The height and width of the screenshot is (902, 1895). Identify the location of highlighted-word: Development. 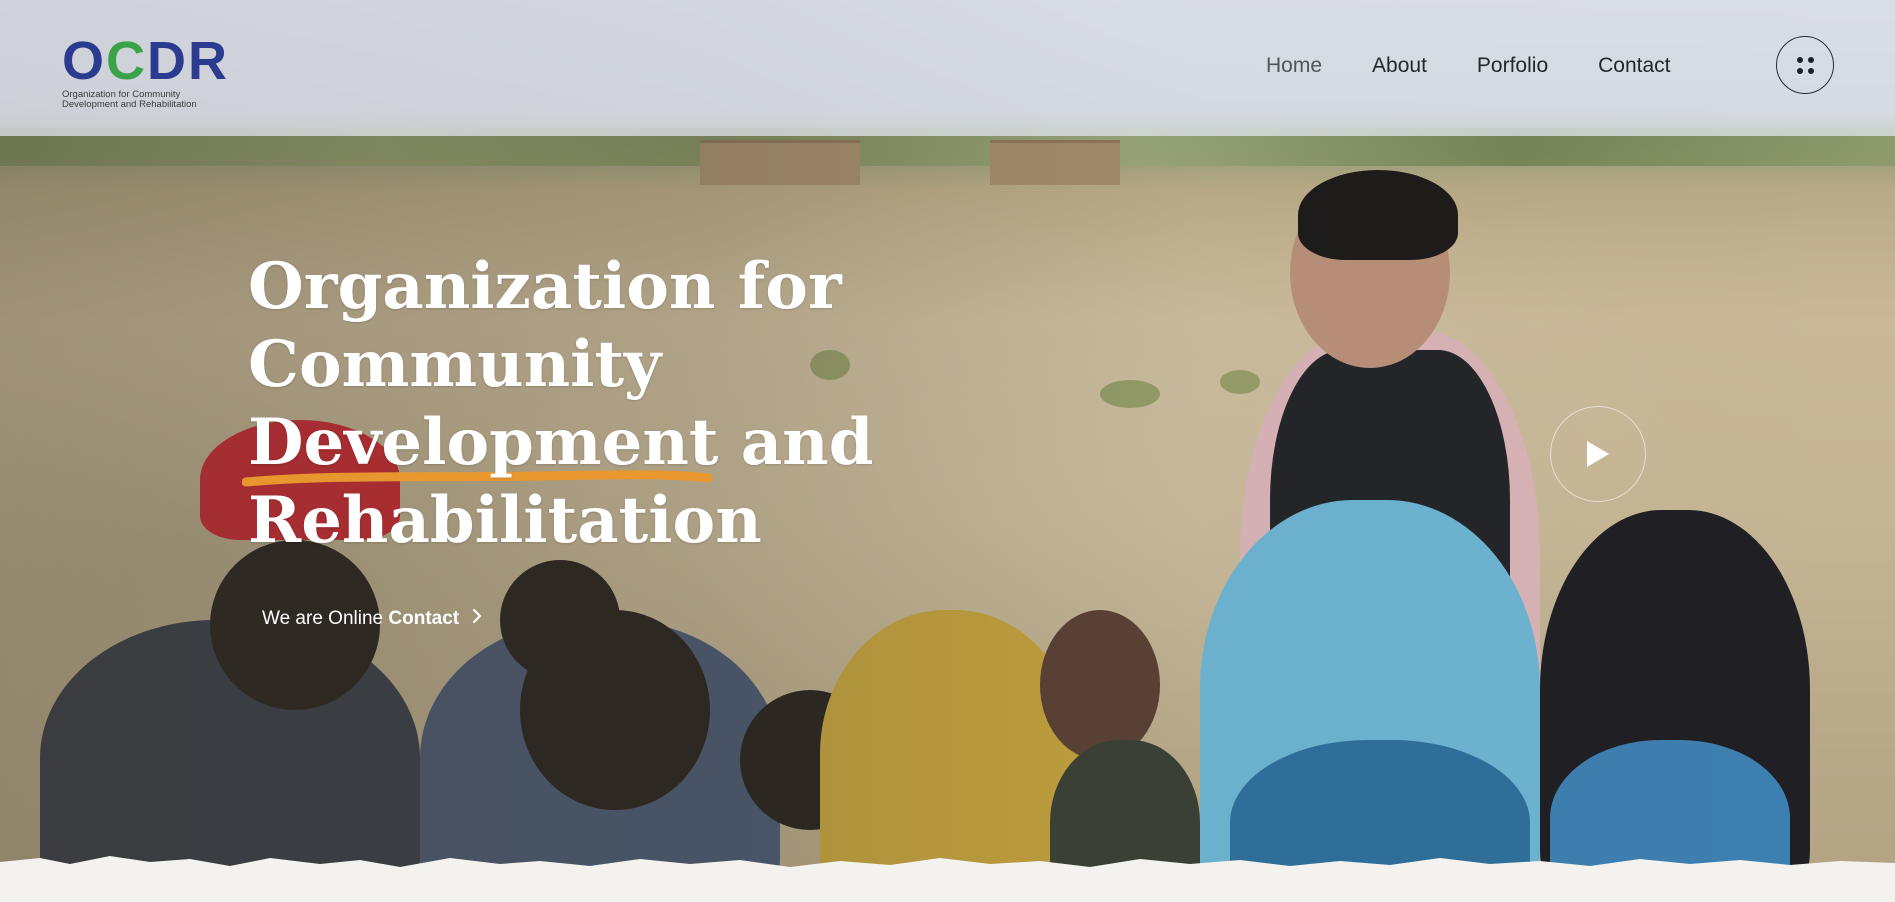
(480, 445).